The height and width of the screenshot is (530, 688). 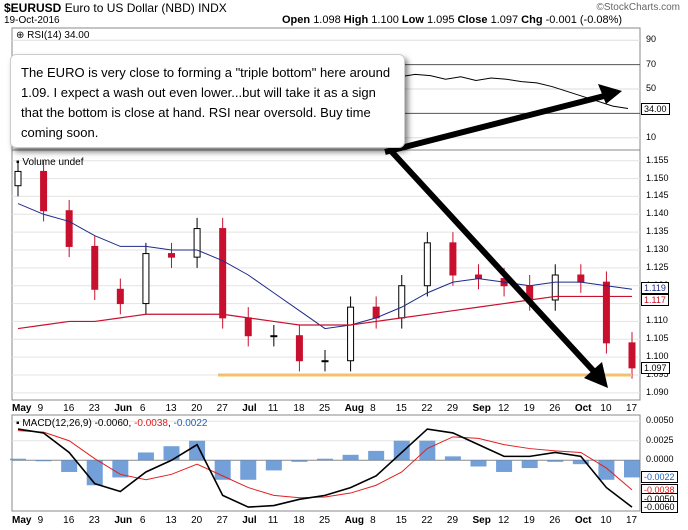 I want to click on x-axis-label: 23, so click(x=94, y=408).